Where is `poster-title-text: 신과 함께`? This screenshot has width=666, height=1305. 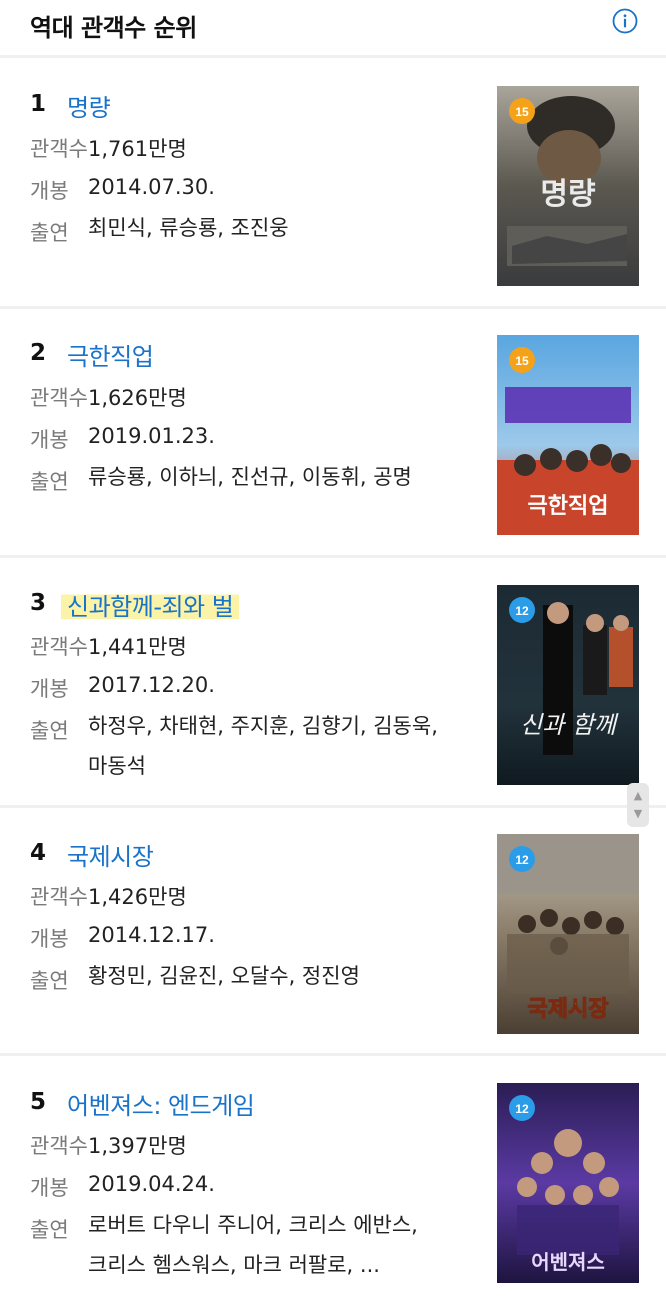
poster-title-text: 신과 함께 is located at coordinates (569, 725).